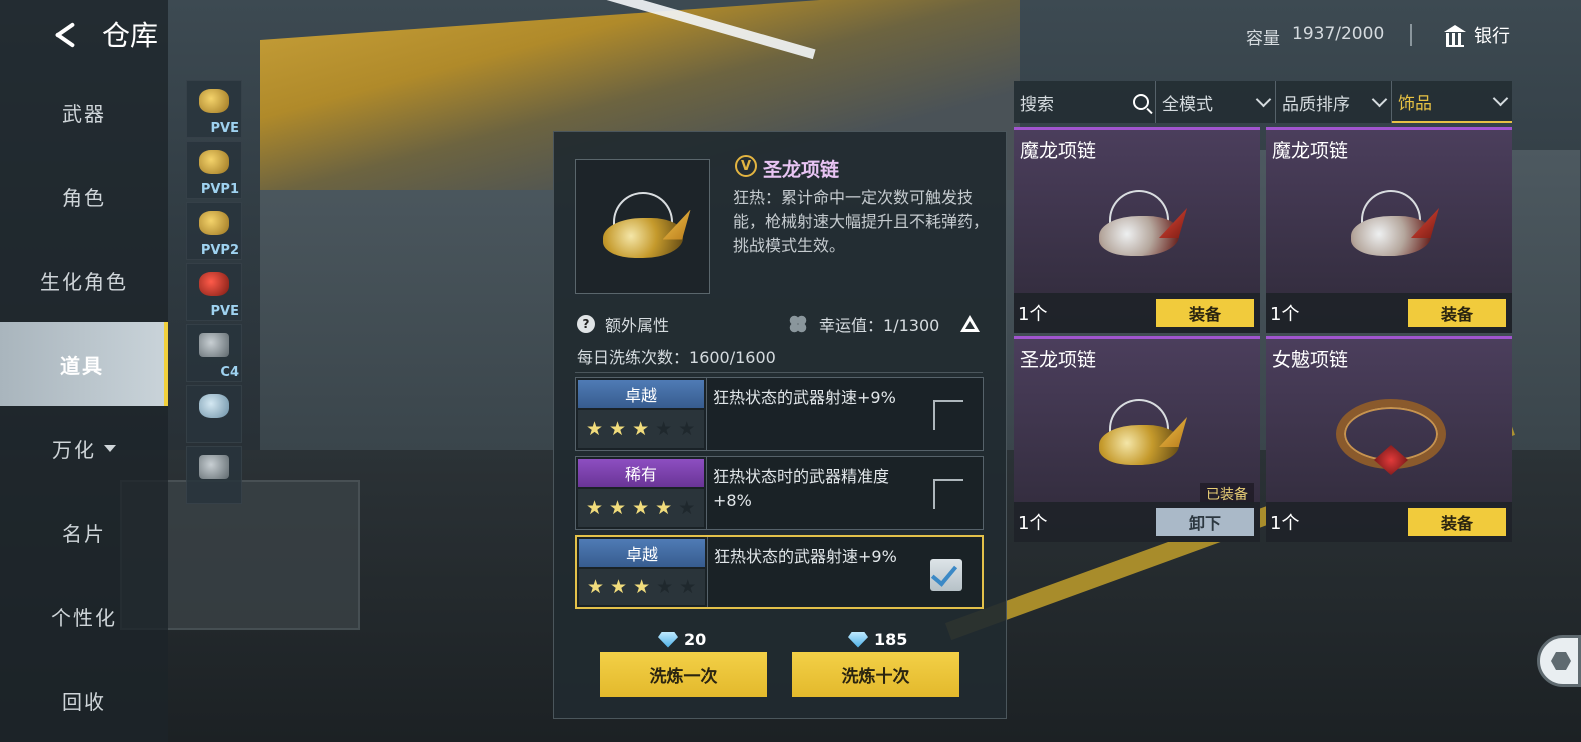 This screenshot has height=742, width=1581. I want to click on nav-item-props: 道具, so click(84, 364).